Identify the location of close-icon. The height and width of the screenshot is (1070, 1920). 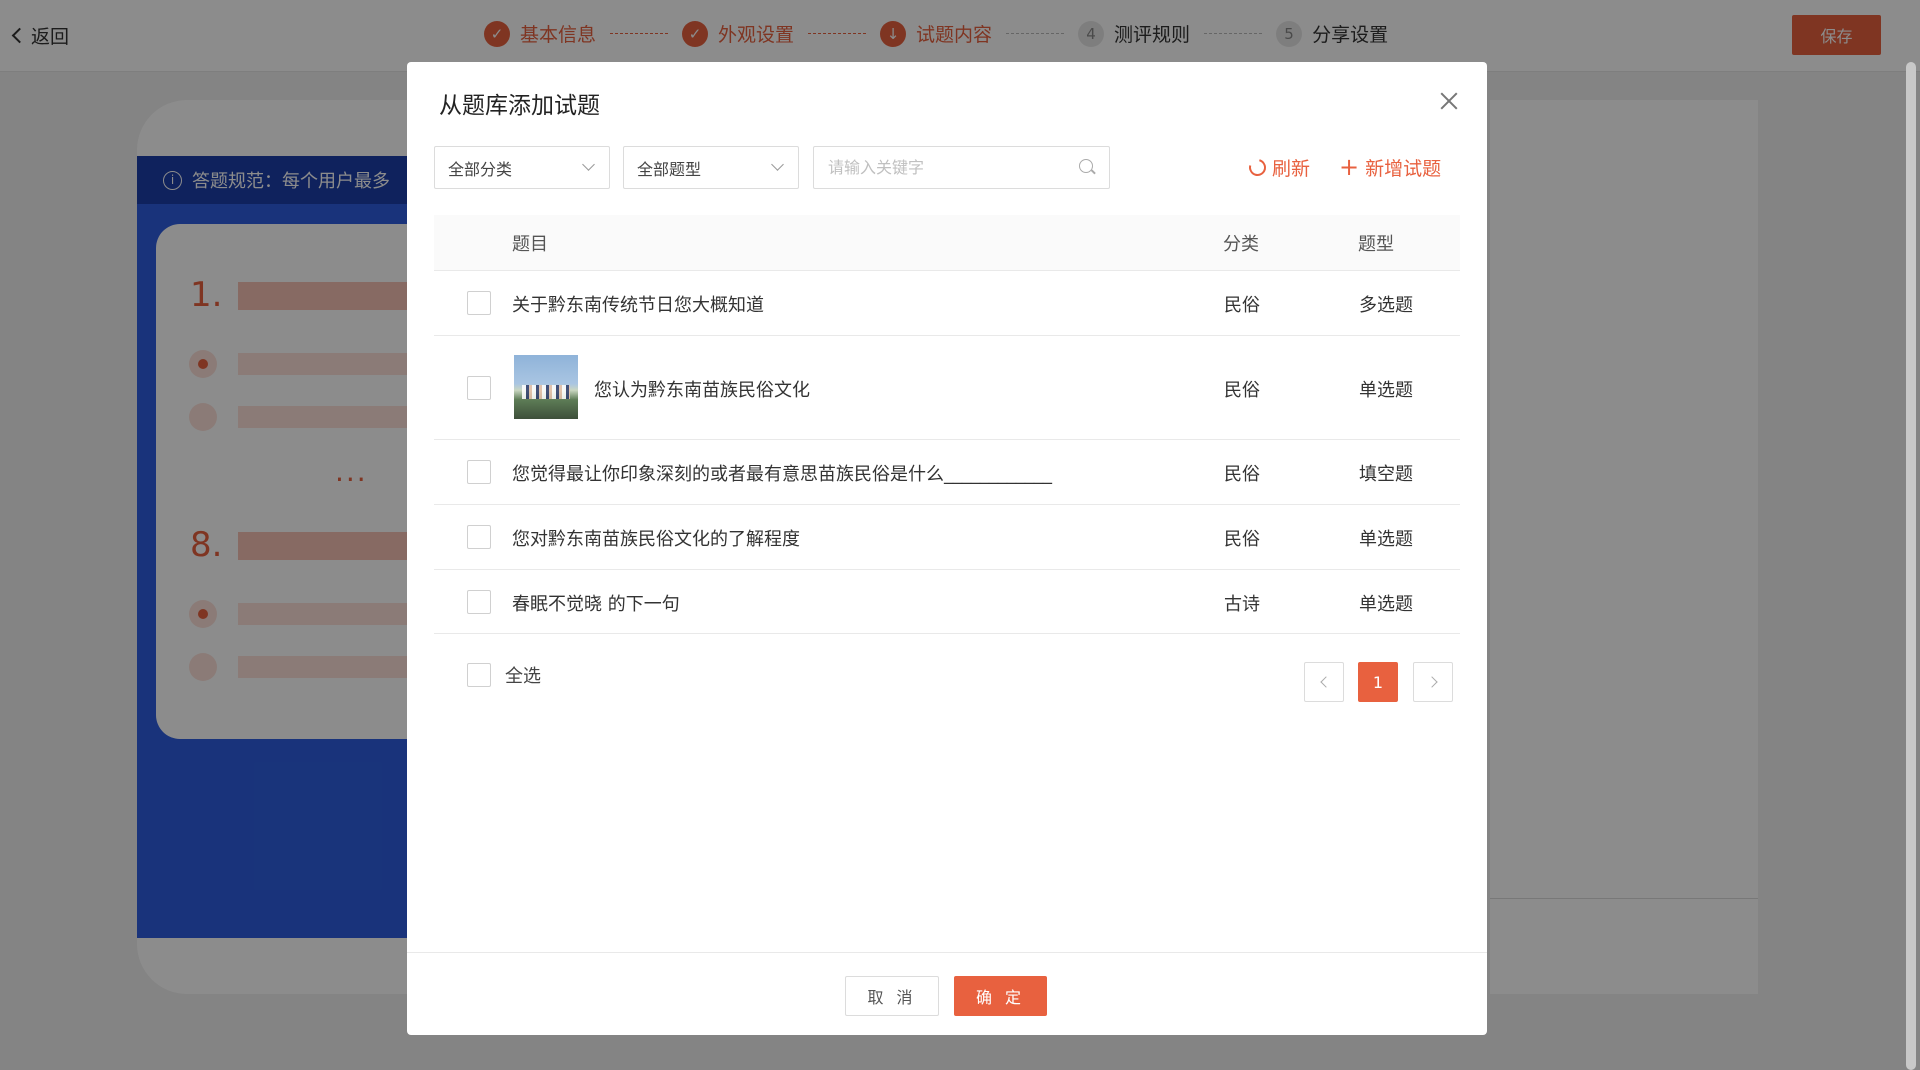
(1449, 101).